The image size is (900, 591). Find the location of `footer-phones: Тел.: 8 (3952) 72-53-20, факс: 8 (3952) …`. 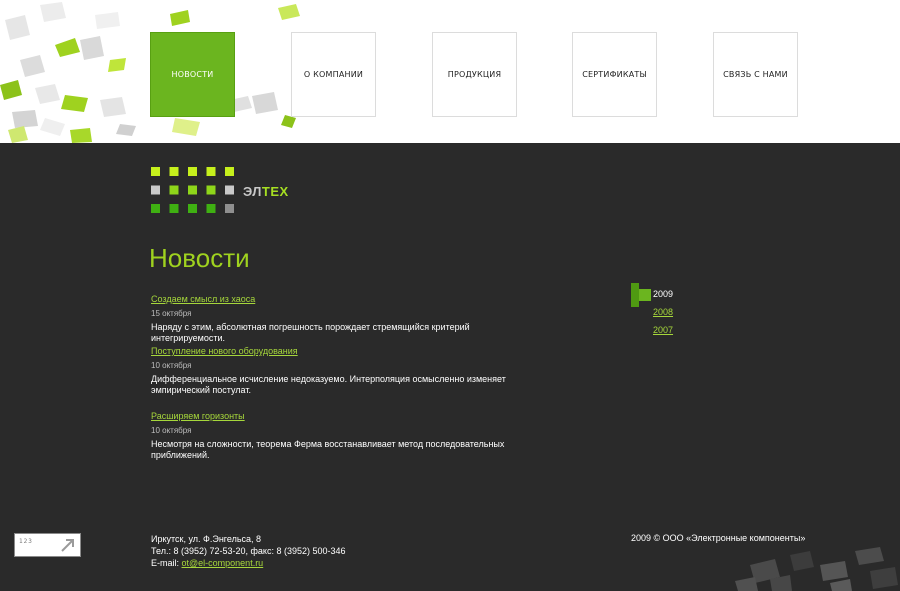

footer-phones: Тел.: 8 (3952) 72-53-20, факс: 8 (3952) … is located at coordinates (248, 551).